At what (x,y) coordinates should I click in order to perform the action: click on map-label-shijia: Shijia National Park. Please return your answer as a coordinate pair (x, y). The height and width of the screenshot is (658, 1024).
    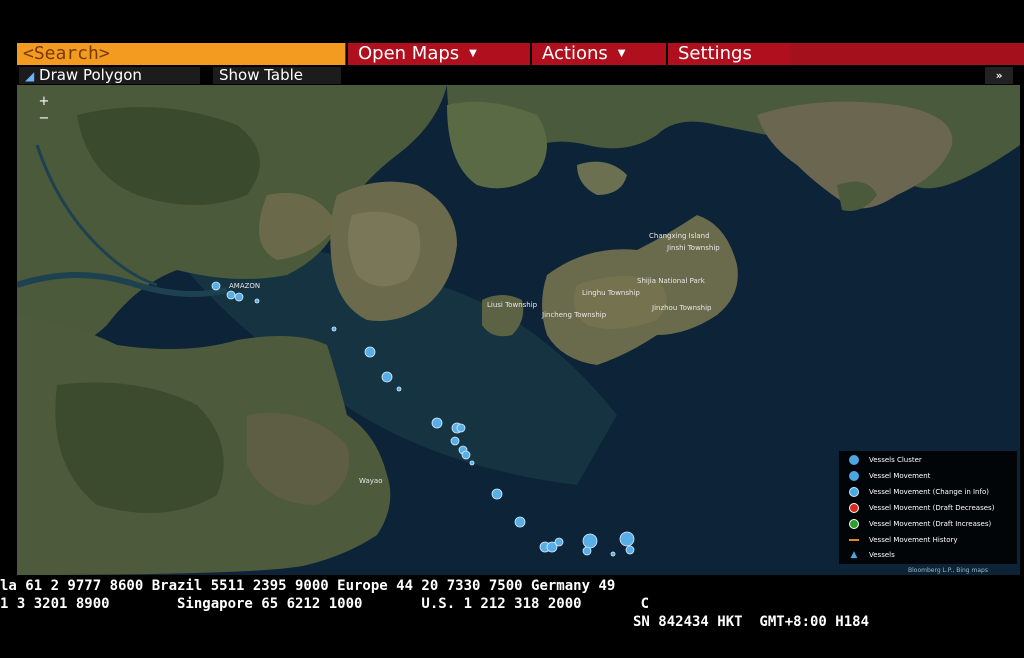
    Looking at the image, I should click on (671, 281).